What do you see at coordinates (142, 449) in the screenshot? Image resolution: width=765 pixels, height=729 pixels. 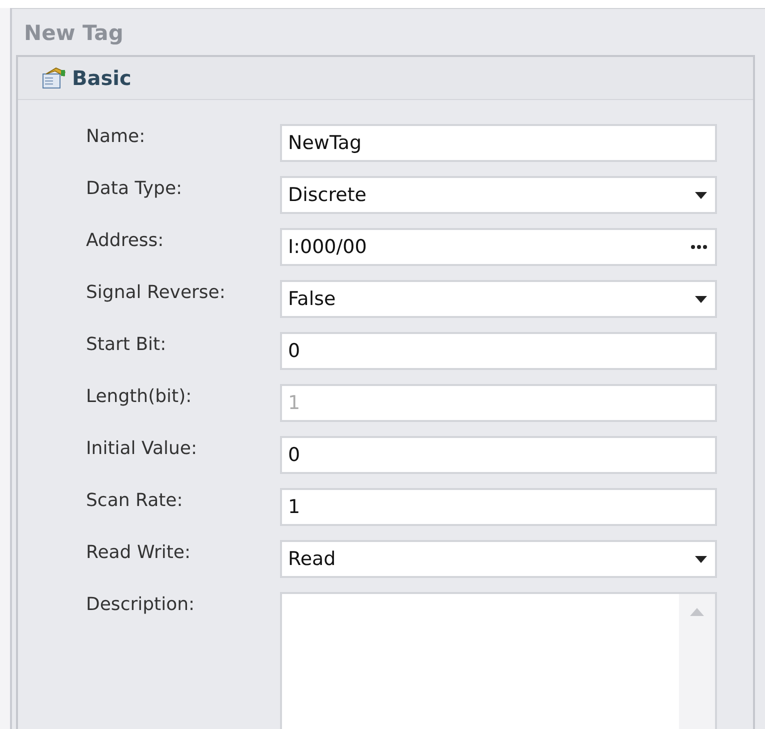 I see `field-label: Initial Value:` at bounding box center [142, 449].